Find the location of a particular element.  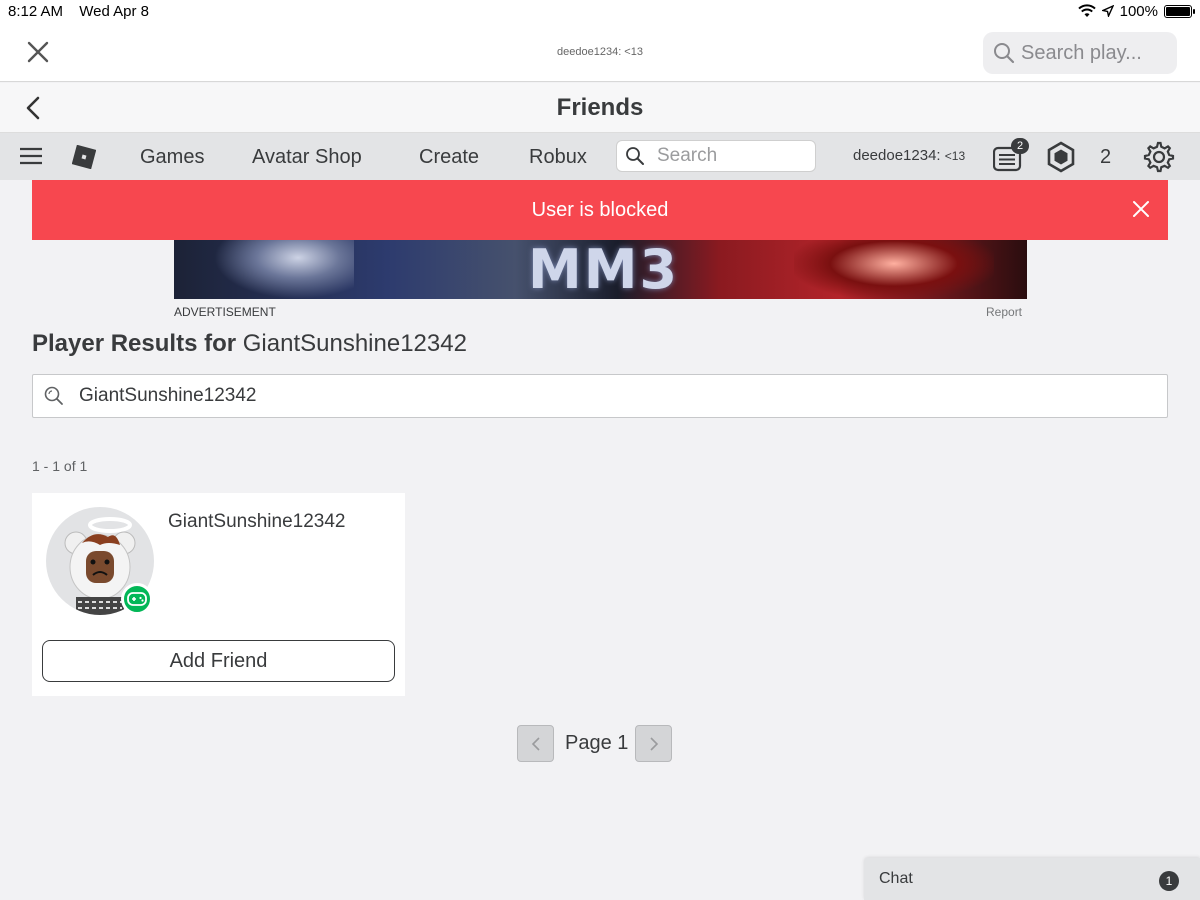

next-page-button is located at coordinates (654, 743).